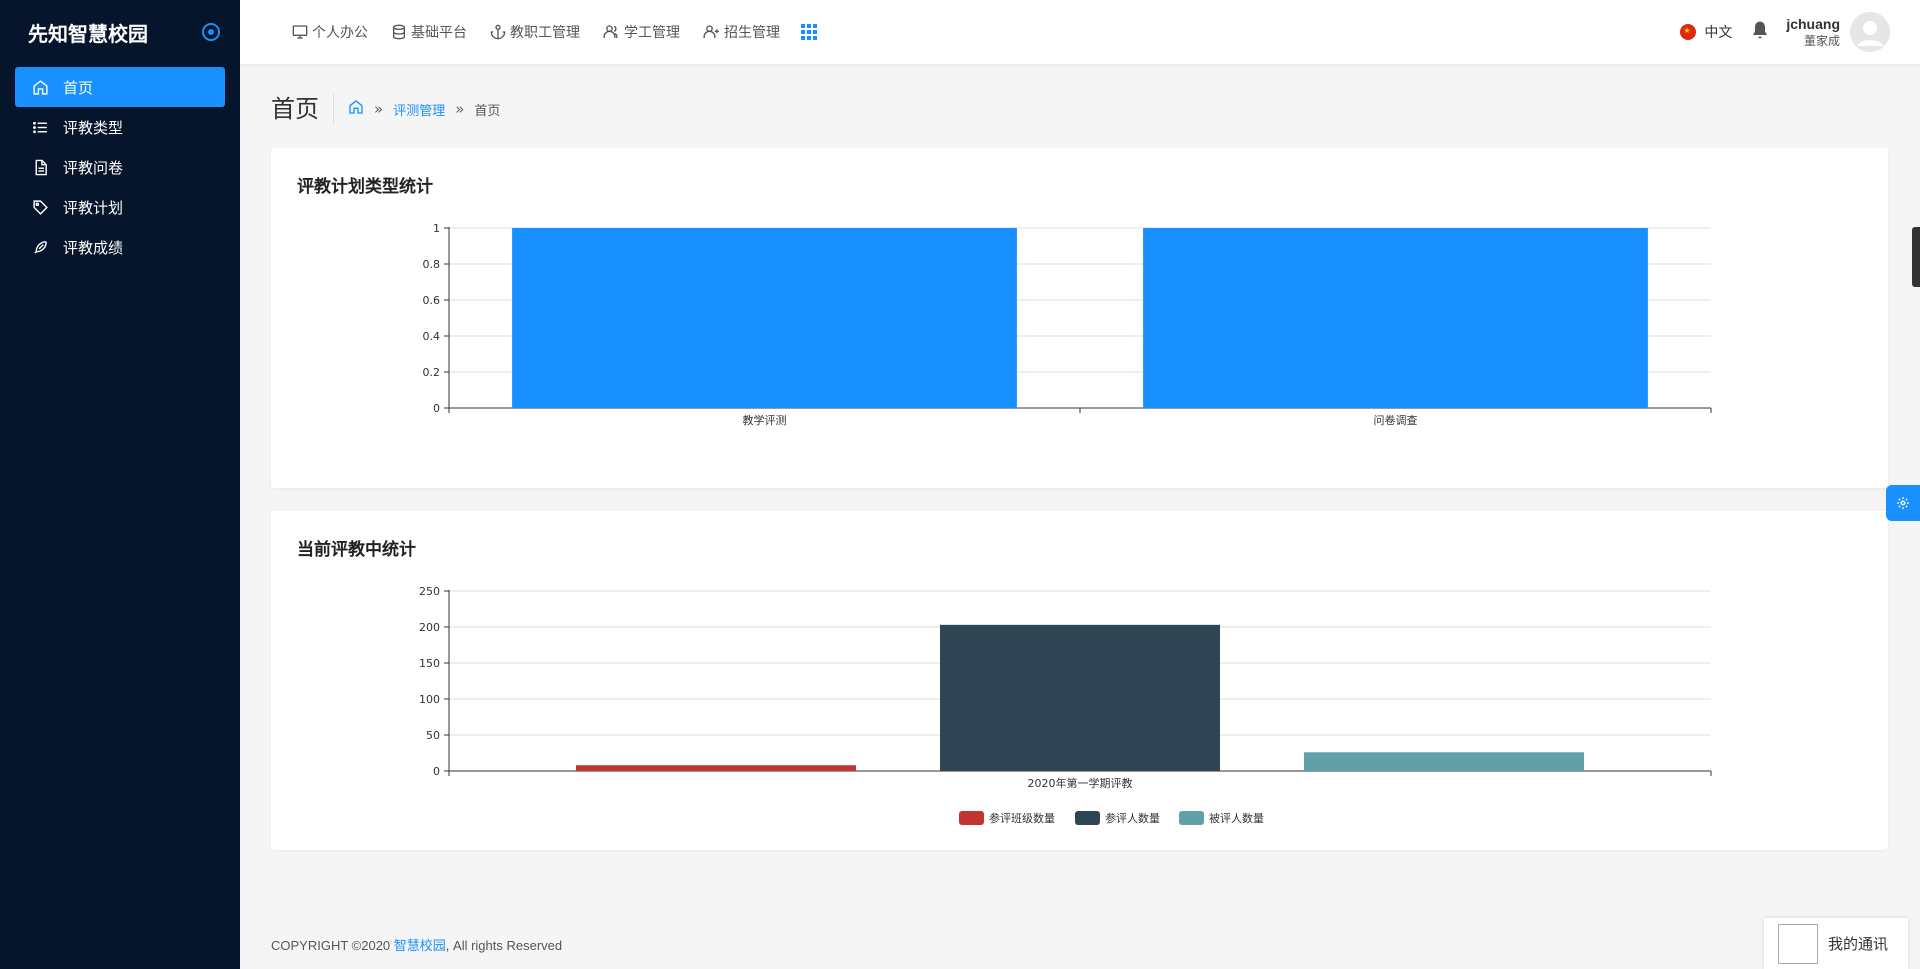  Describe the element at coordinates (1080, 783) in the screenshot. I see `x-tick-label: 2020年第一学期评教` at that location.